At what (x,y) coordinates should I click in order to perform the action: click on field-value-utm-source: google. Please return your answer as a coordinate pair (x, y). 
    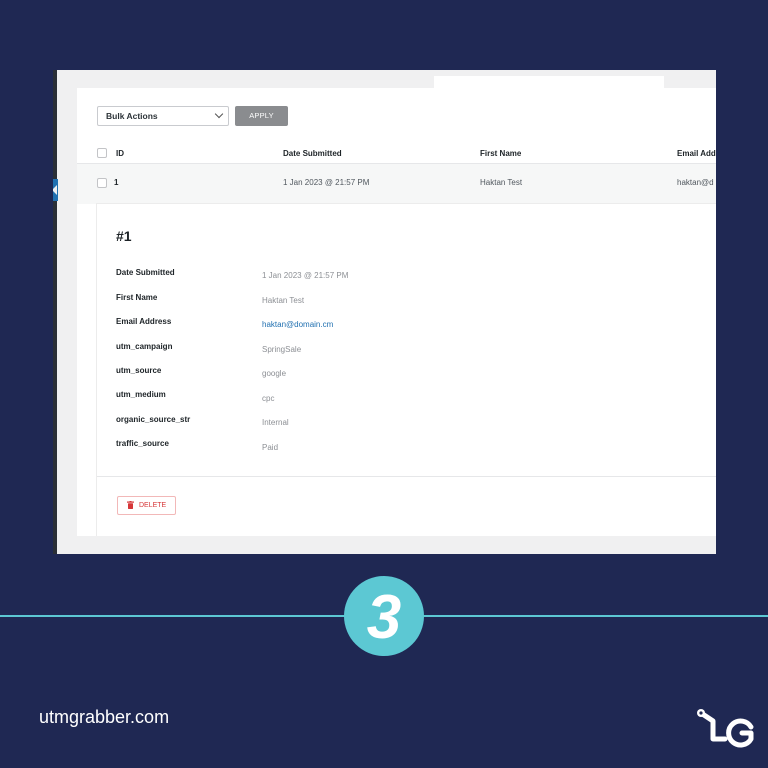
    Looking at the image, I should click on (274, 373).